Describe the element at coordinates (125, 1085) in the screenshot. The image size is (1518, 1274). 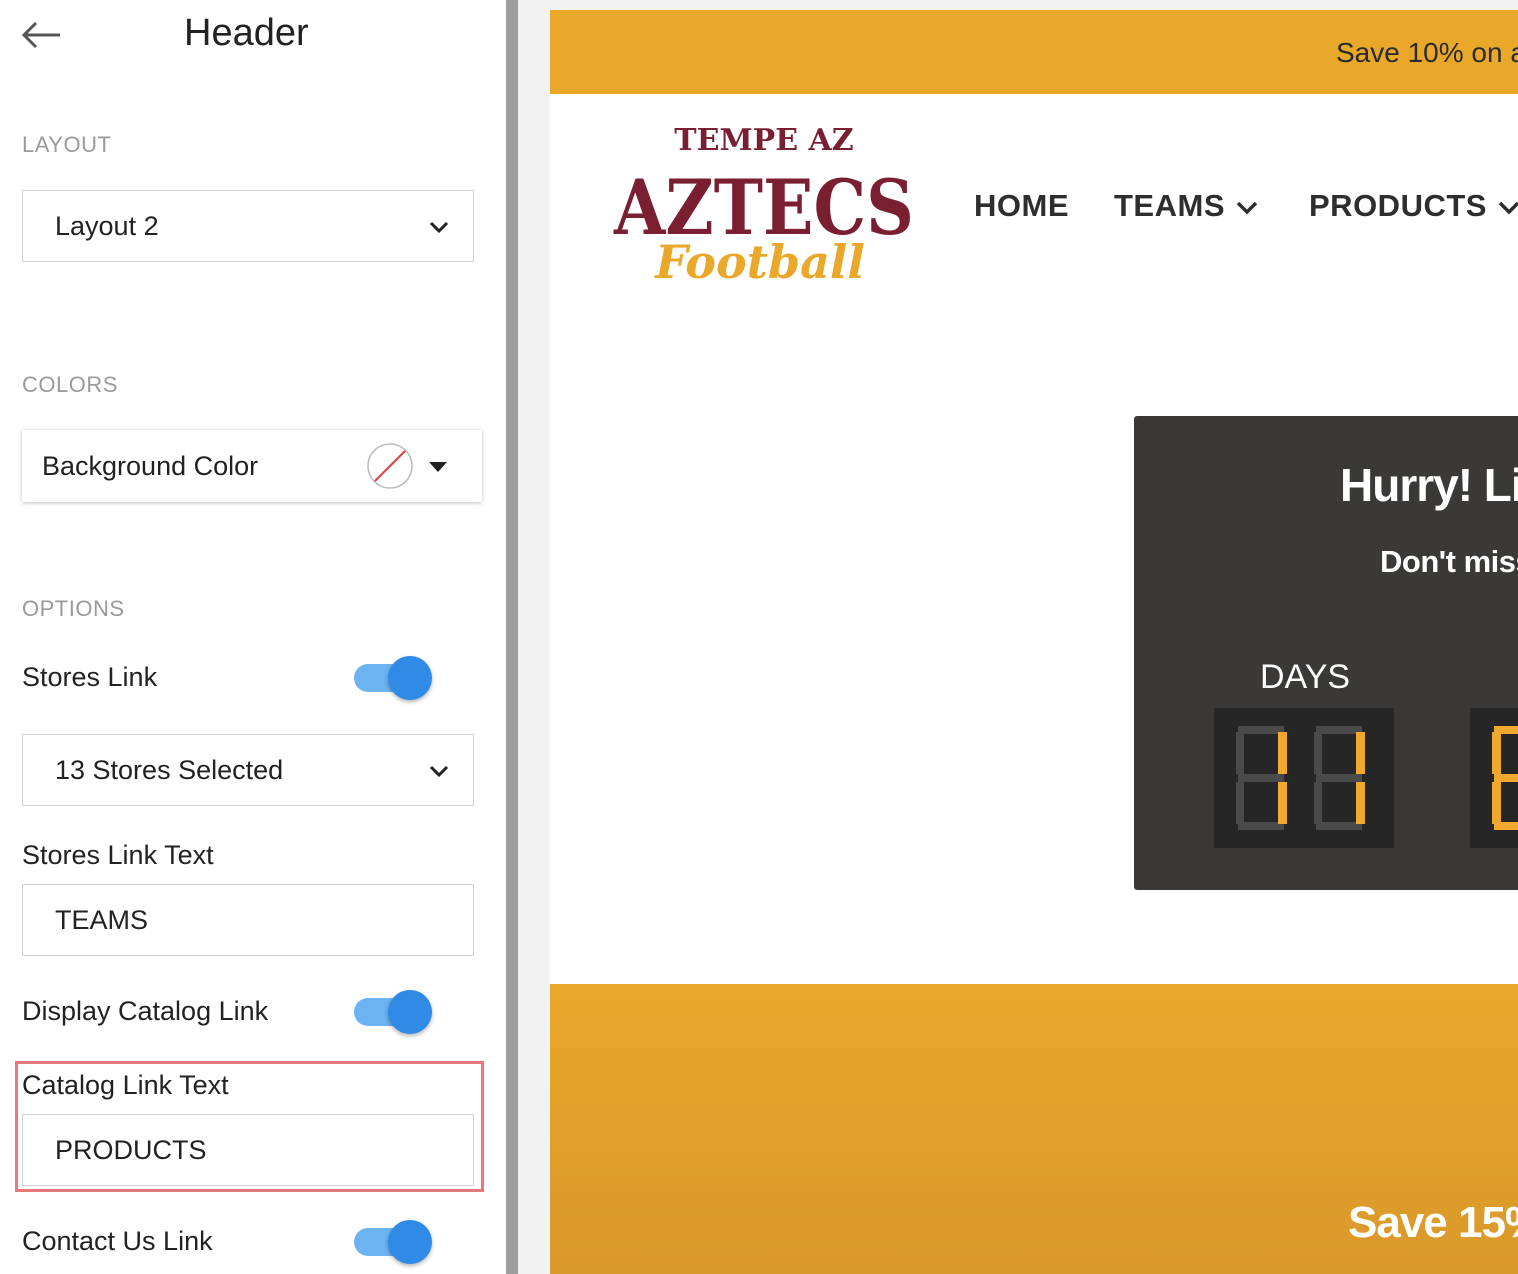
I see `catalog-link-text-label: Catalog Link Text` at that location.